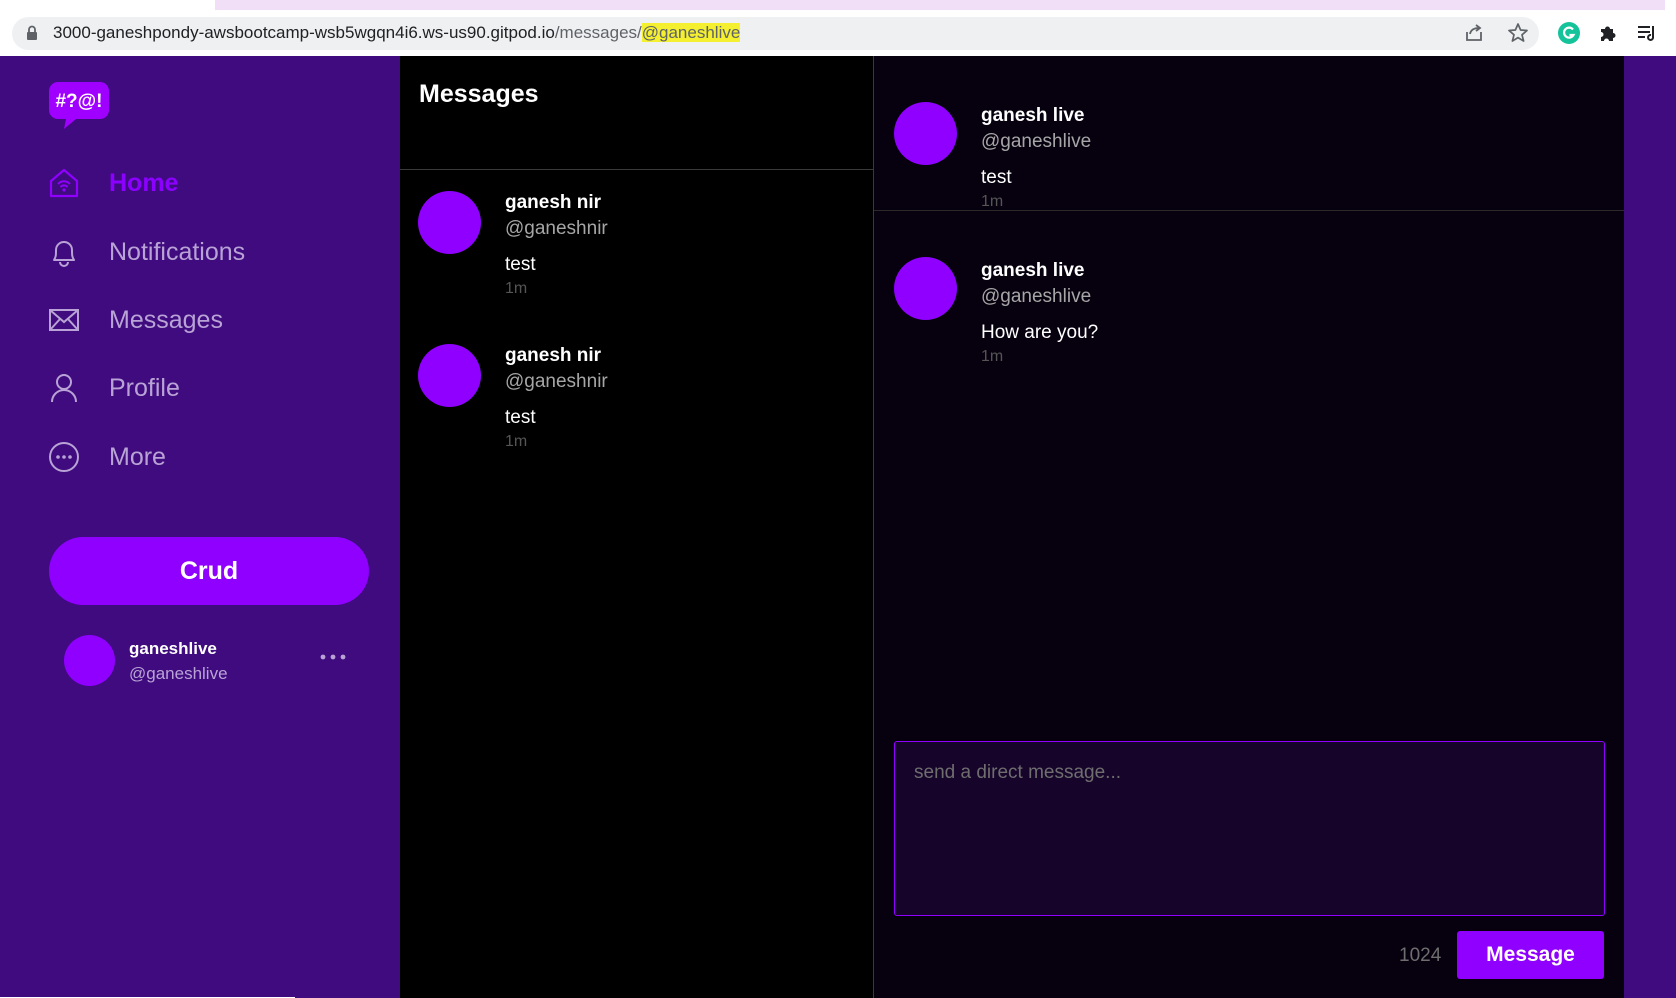 This screenshot has height=998, width=1676. I want to click on nav-home-label: Home, so click(144, 182).